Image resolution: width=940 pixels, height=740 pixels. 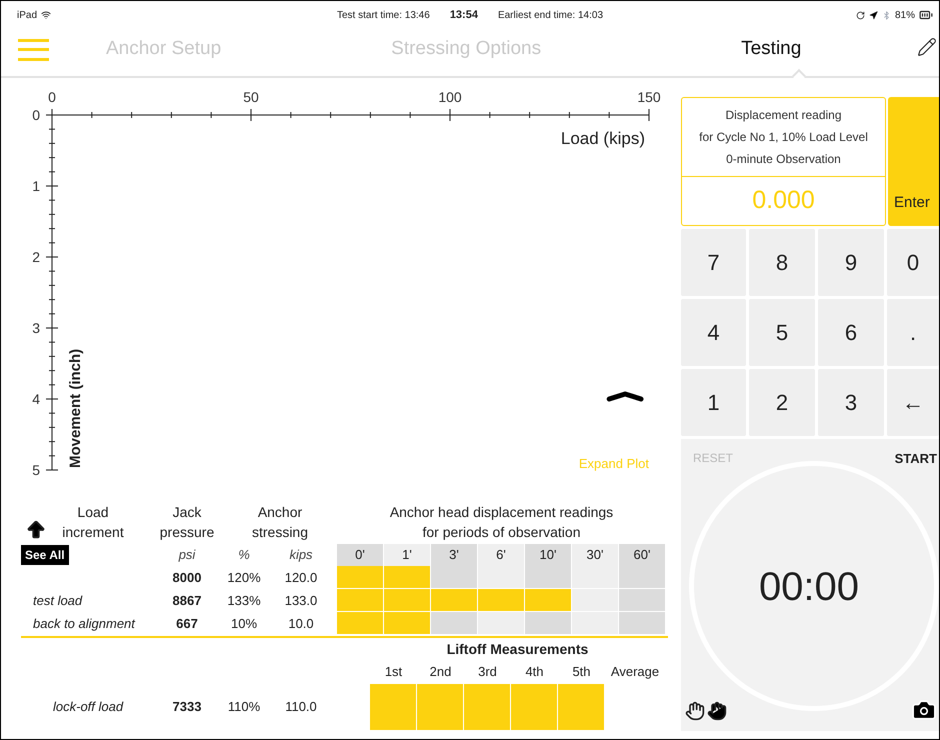 I want to click on keypad-key: 4, so click(x=713, y=332).